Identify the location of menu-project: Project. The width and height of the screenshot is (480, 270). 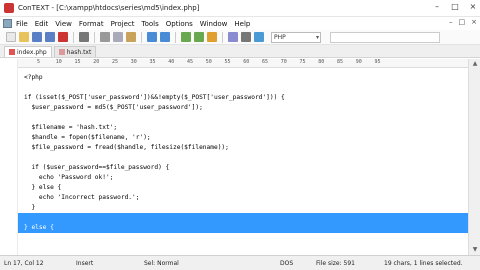
(123, 24).